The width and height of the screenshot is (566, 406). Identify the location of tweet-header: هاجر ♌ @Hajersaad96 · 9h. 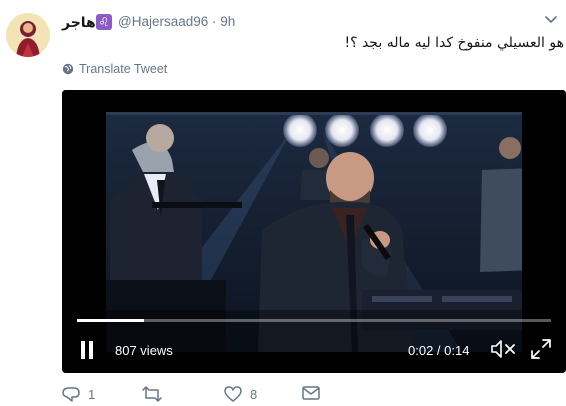
(312, 22).